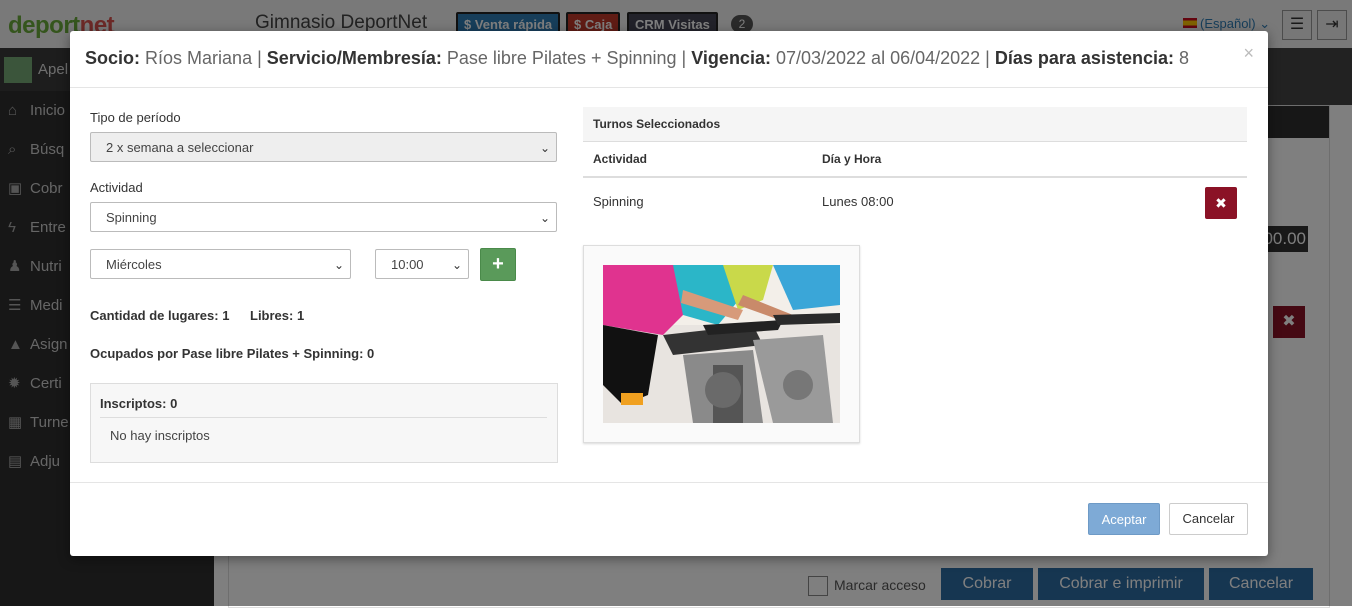 The height and width of the screenshot is (608, 1352). What do you see at coordinates (323, 217) in the screenshot?
I see `actividad-select: Spinning ⌄` at bounding box center [323, 217].